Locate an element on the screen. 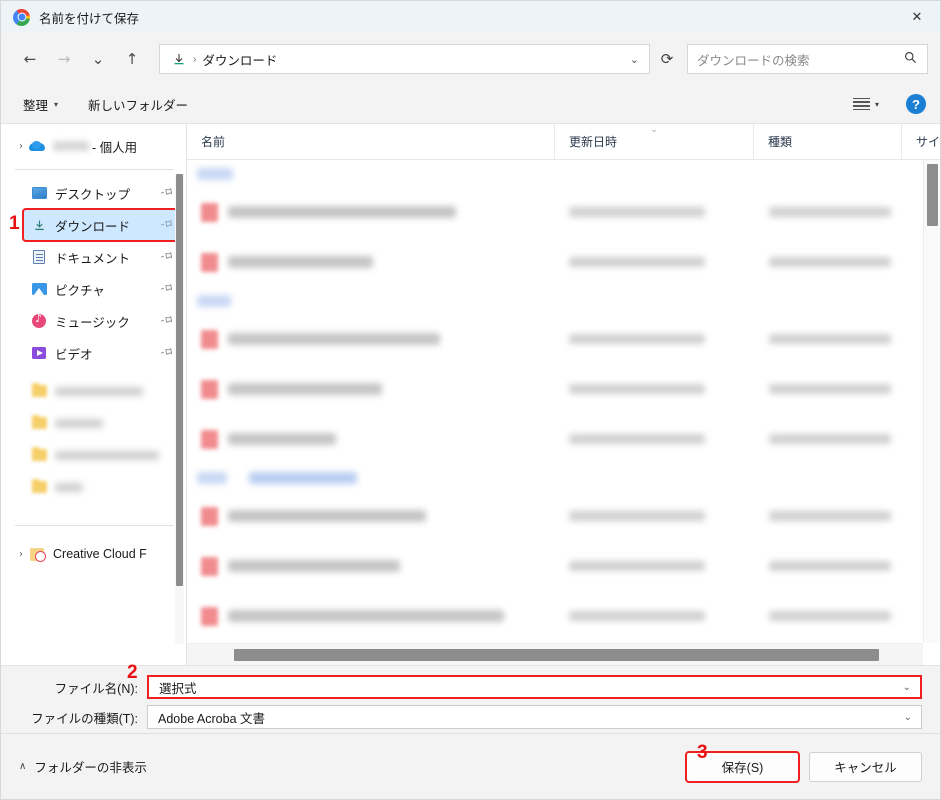 The width and height of the screenshot is (941, 800). command-toolbar: 整理 ▾ 新しいフォルダー ▾ ? is located at coordinates (470, 104).